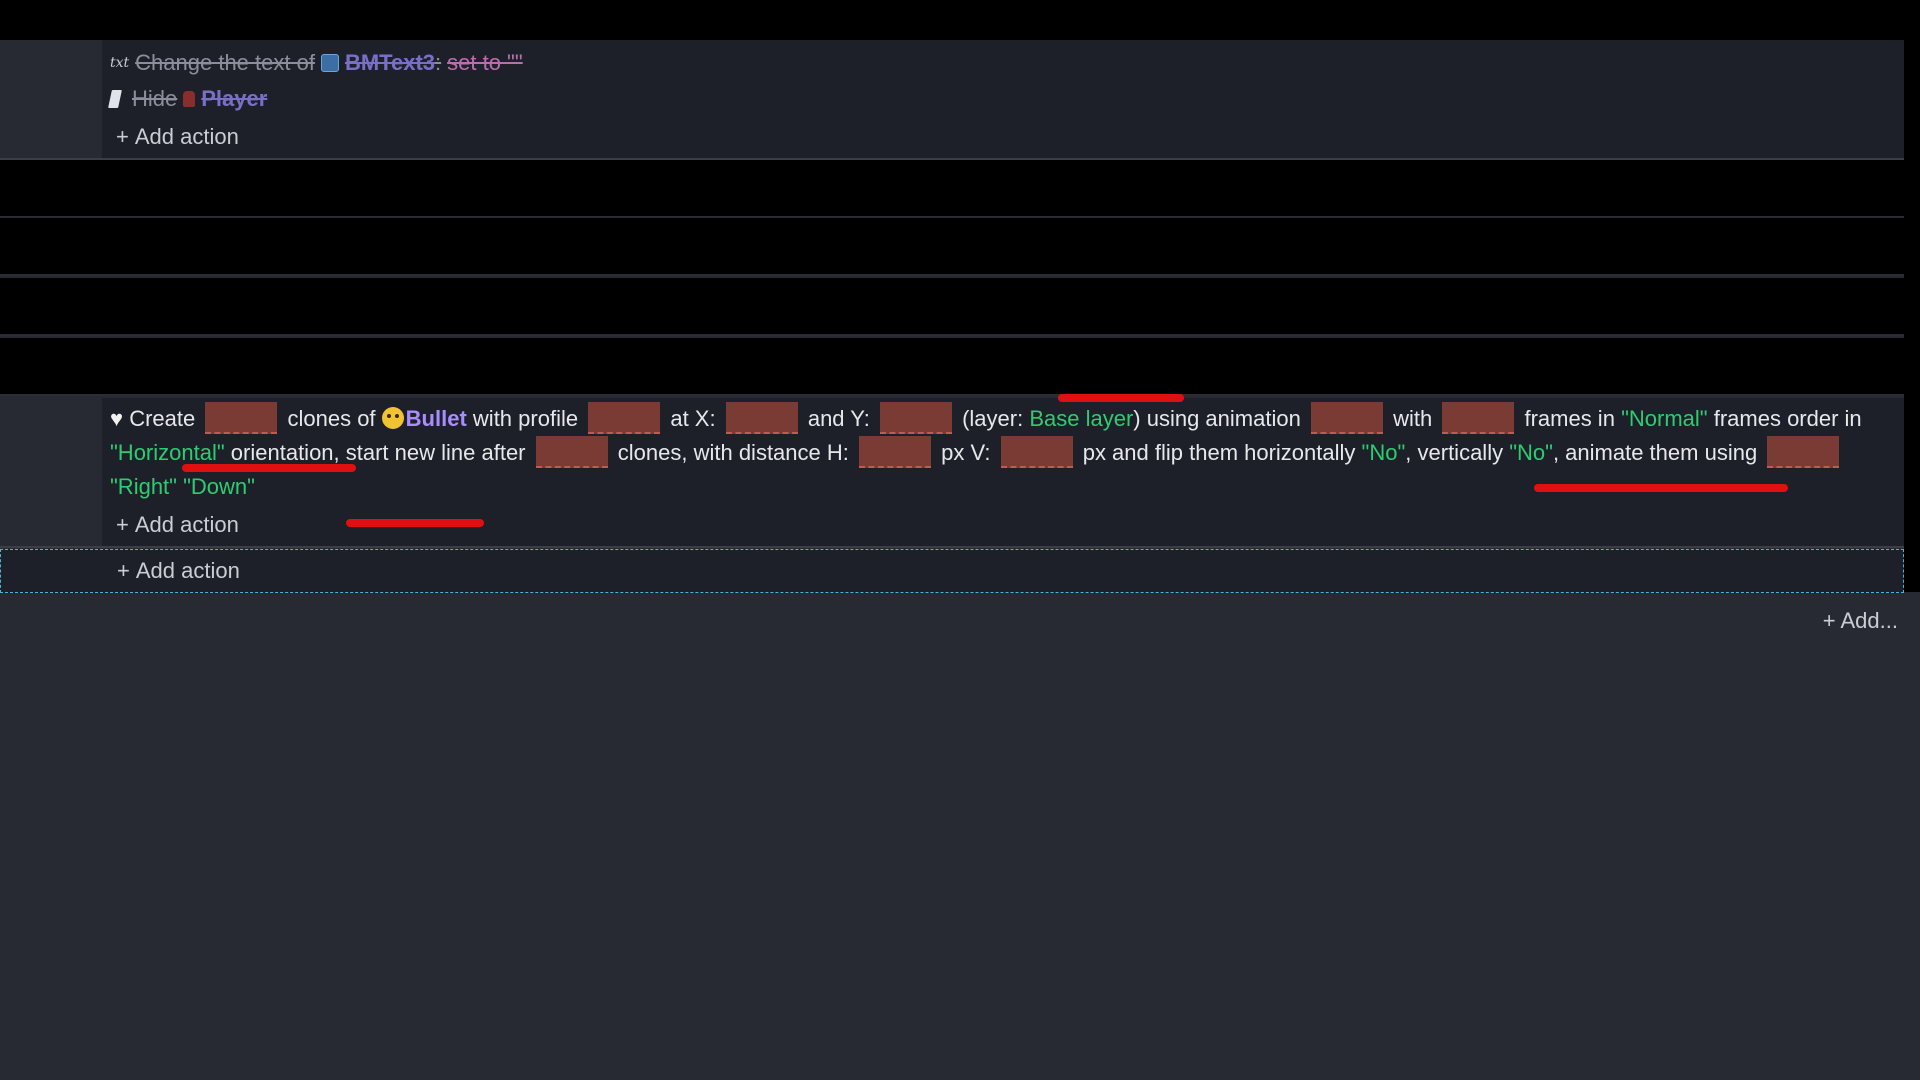  What do you see at coordinates (162, 418) in the screenshot?
I see `word-create: Create` at bounding box center [162, 418].